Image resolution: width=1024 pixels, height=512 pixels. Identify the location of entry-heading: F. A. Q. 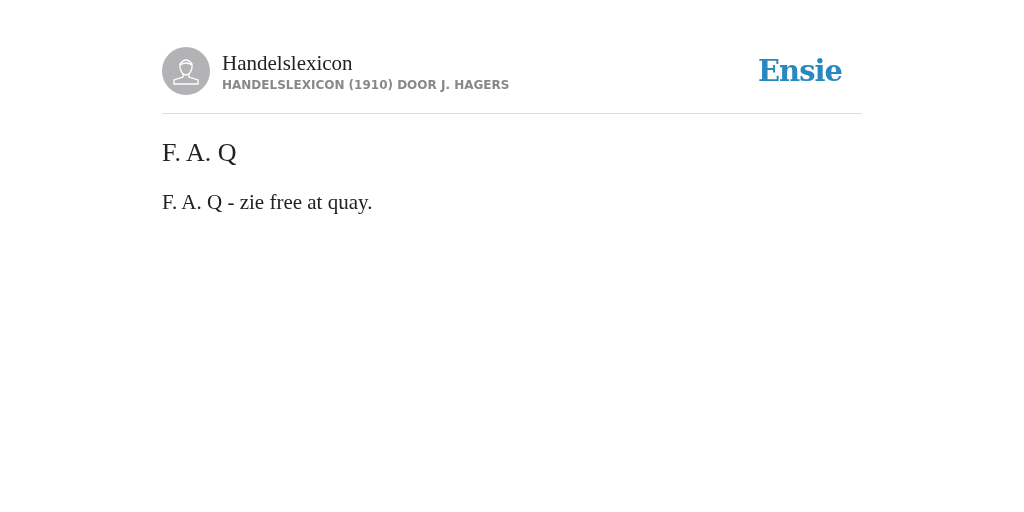
(199, 153).